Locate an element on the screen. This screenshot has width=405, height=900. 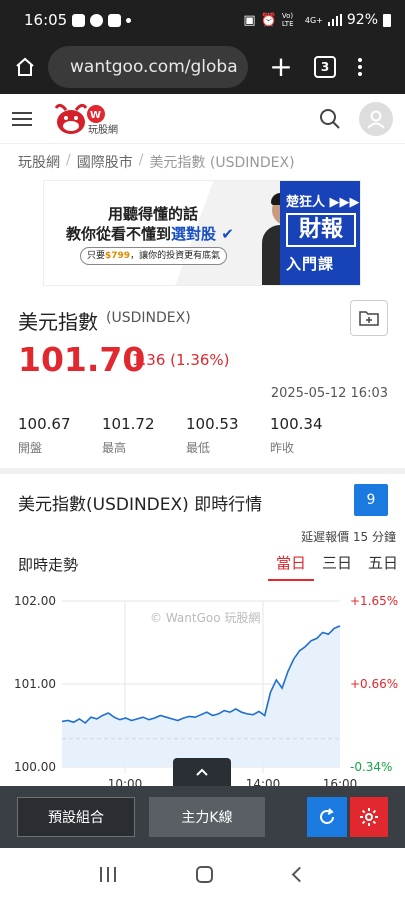
breadcrumb: 玩股網 / 國際股市 / 美元指數 (USDINDEX) is located at coordinates (156, 162).